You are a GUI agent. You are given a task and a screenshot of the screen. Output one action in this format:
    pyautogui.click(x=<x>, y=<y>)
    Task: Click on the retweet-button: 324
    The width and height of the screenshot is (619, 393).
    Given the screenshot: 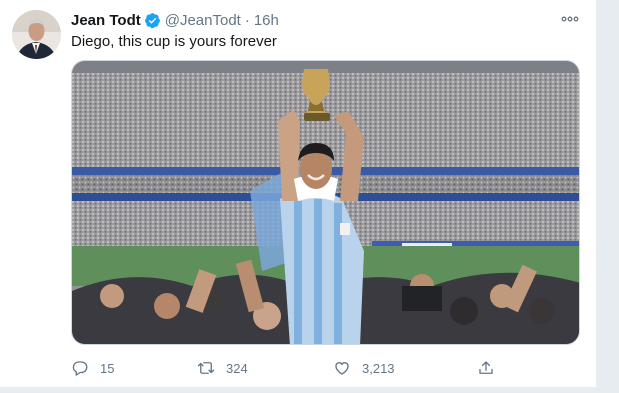 What is the action you would take?
    pyautogui.click(x=222, y=368)
    